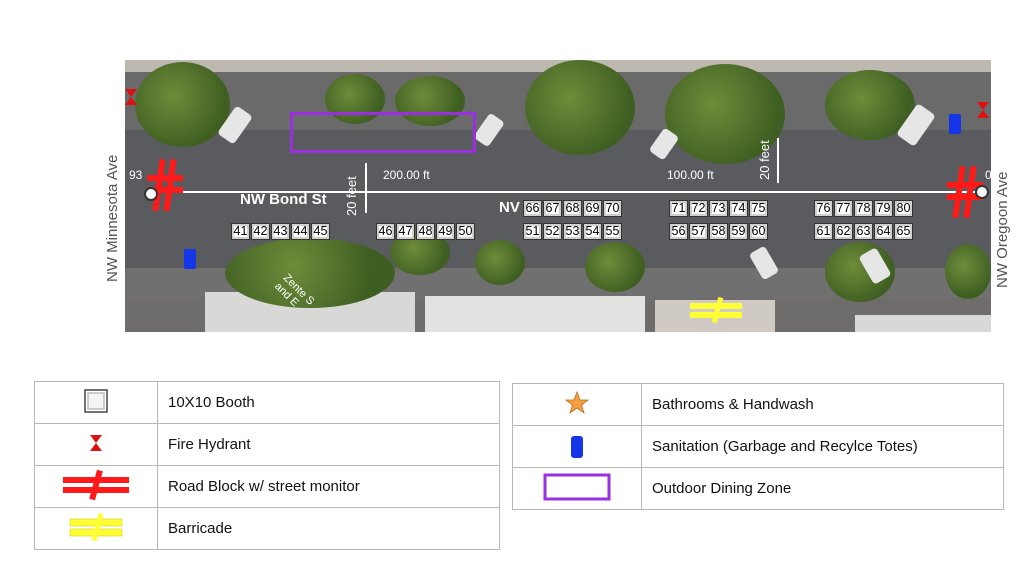  I want to click on scale-label-93: 93, so click(136, 175).